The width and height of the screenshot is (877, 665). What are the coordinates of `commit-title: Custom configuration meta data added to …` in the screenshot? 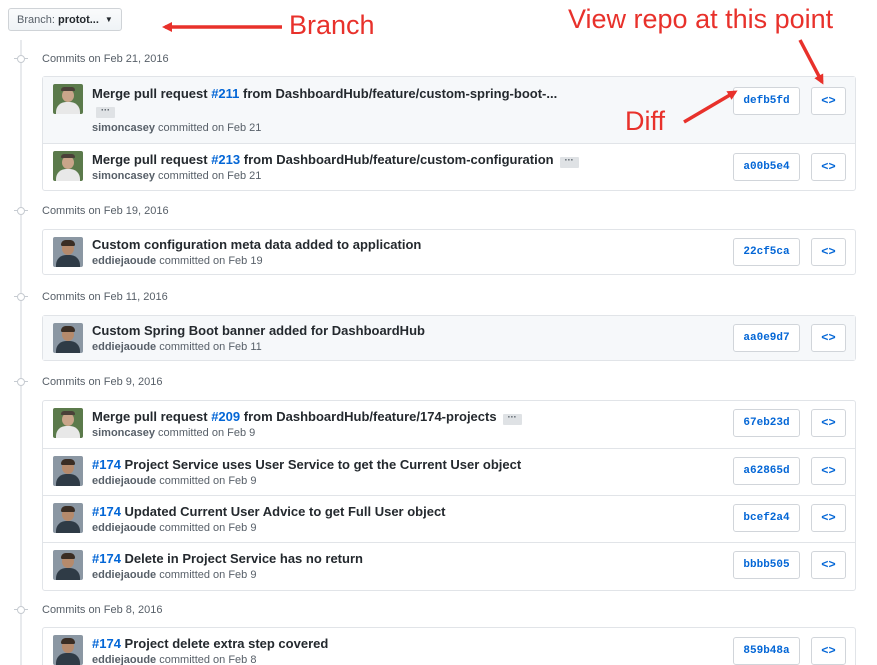 It's located at (256, 244).